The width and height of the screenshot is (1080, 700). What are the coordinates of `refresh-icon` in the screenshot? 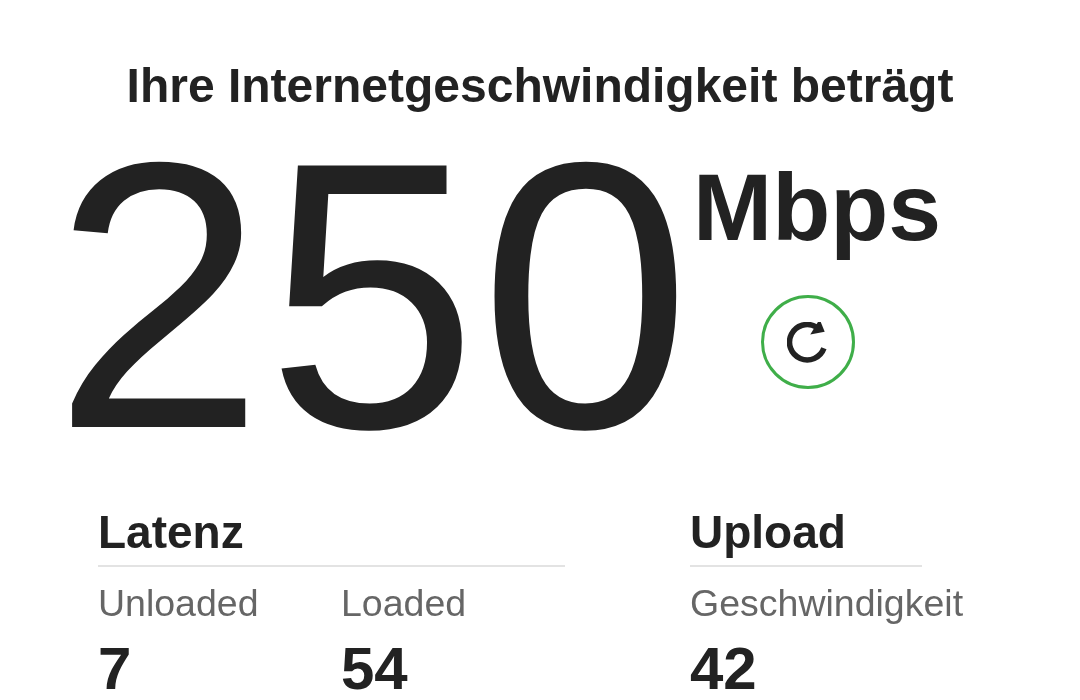 It's located at (808, 342).